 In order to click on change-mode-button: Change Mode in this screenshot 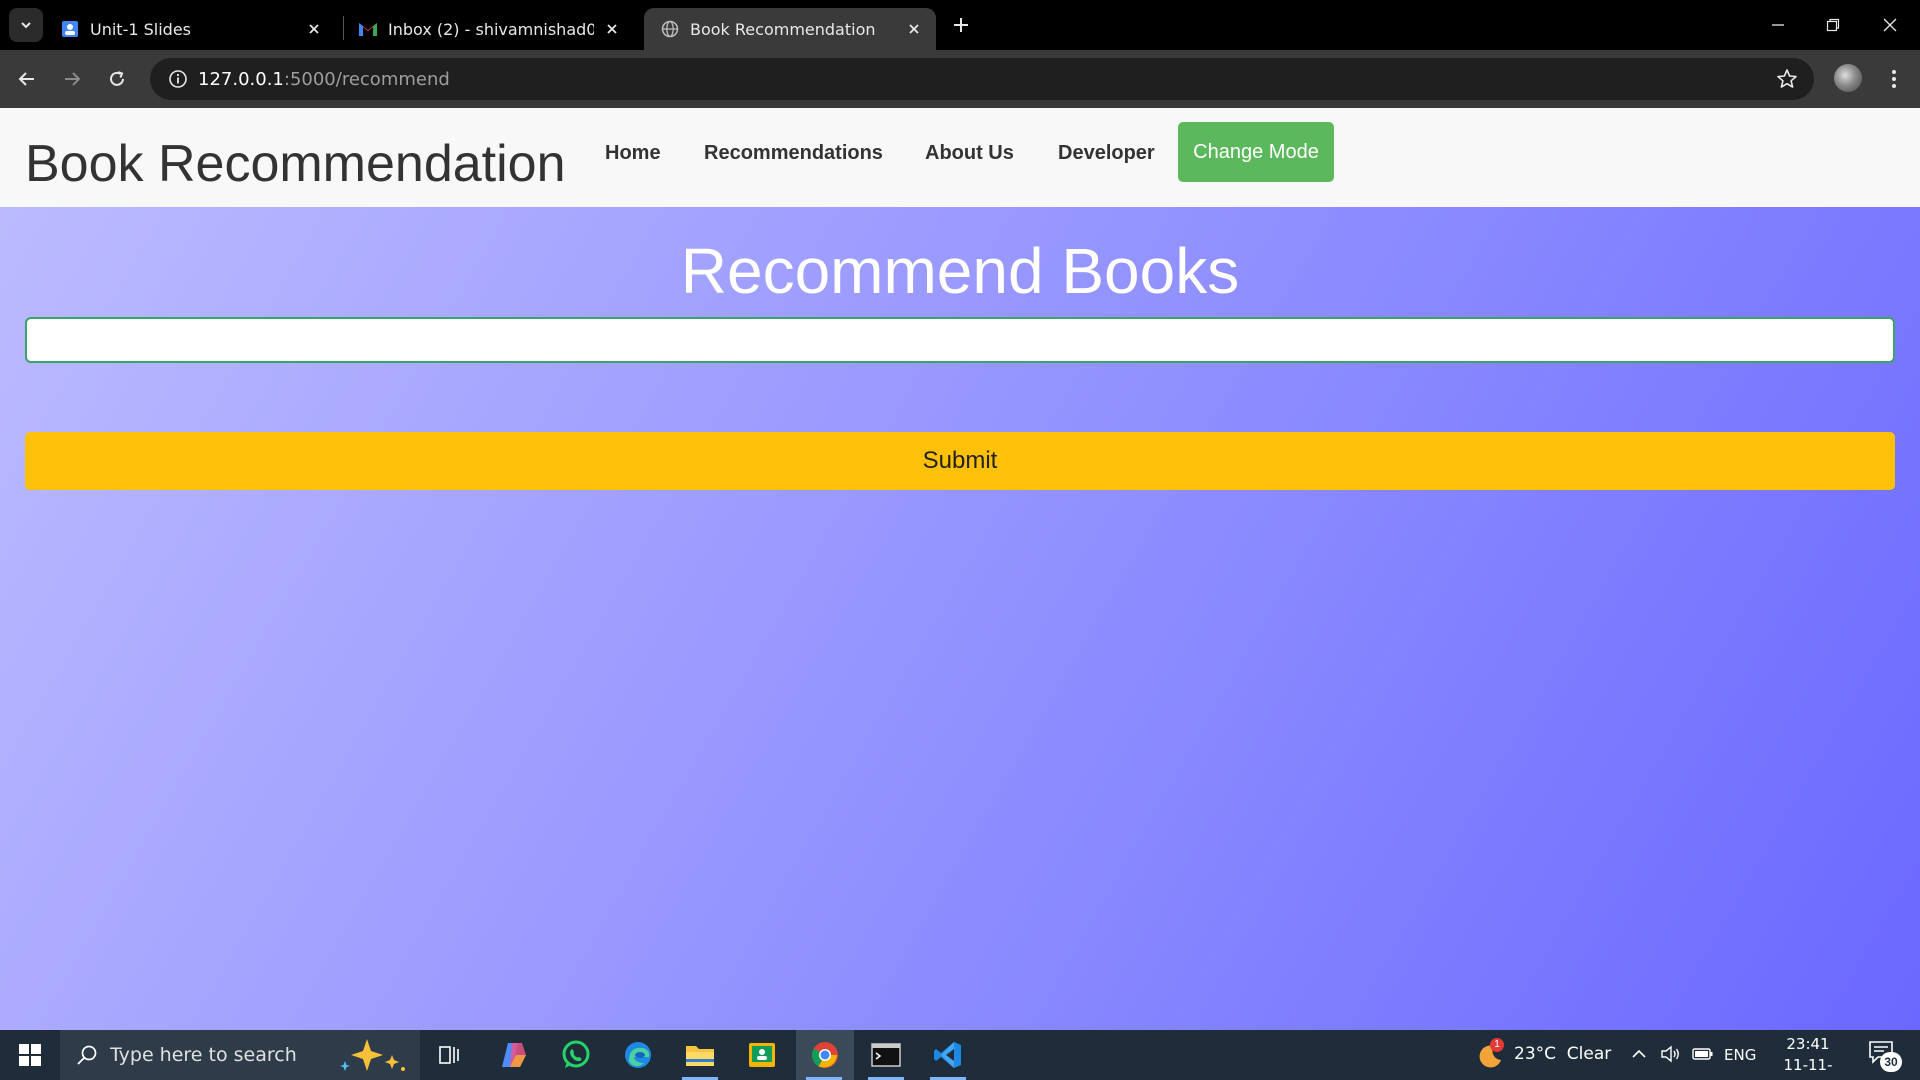, I will do `click(1256, 152)`.